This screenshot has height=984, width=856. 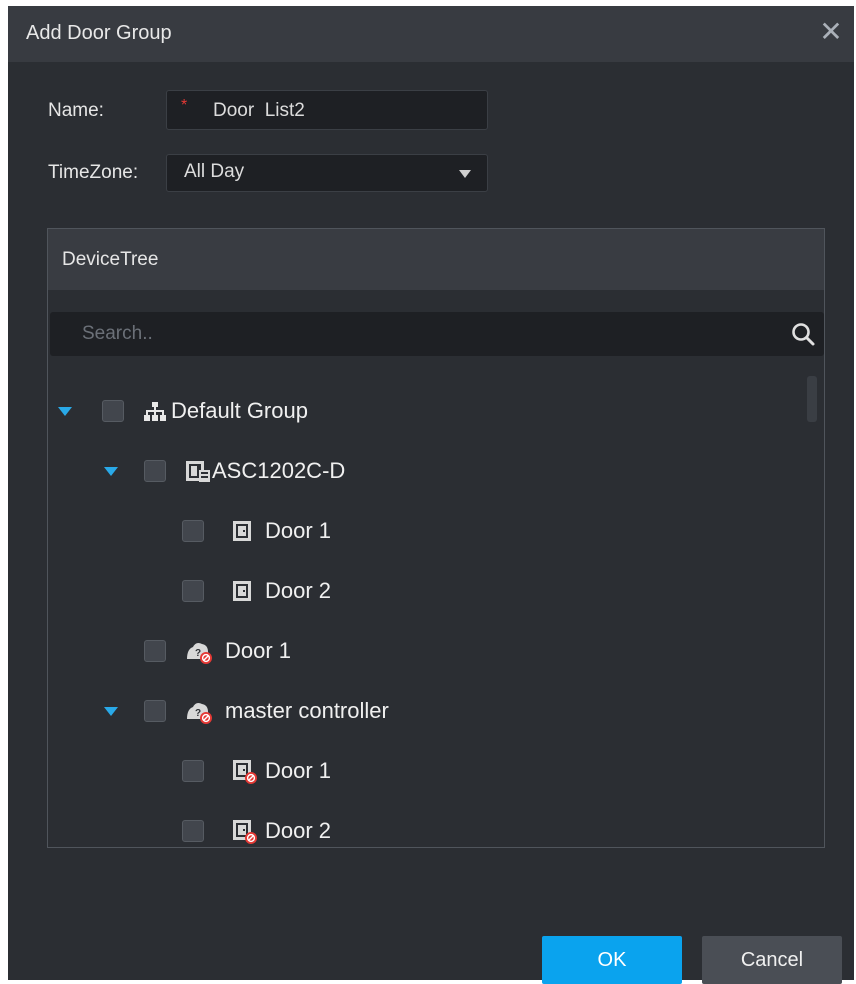 What do you see at coordinates (436, 259) in the screenshot?
I see `device-tree-header: DeviceTree` at bounding box center [436, 259].